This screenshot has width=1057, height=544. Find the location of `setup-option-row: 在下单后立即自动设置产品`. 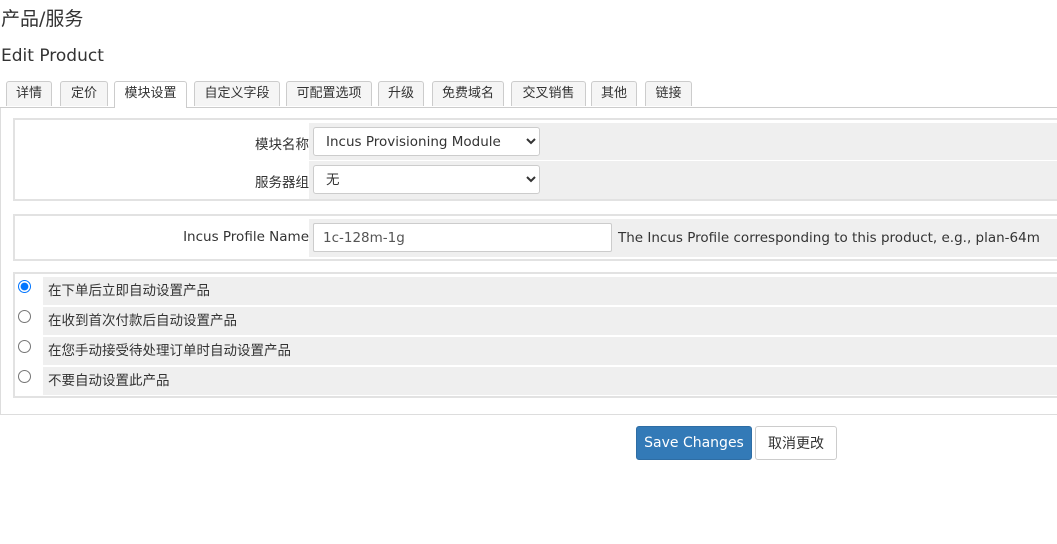

setup-option-row: 在下单后立即自动设置产品 is located at coordinates (536, 291).